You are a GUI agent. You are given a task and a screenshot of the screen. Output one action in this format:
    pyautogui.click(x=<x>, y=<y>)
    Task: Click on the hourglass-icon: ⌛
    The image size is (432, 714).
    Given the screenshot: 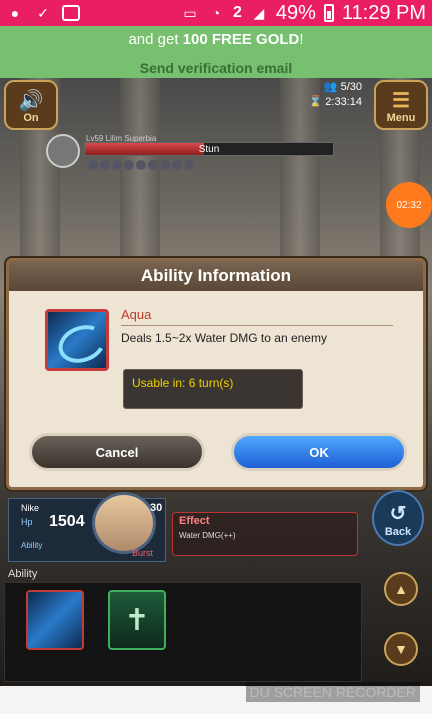 What is the action you would take?
    pyautogui.click(x=315, y=102)
    